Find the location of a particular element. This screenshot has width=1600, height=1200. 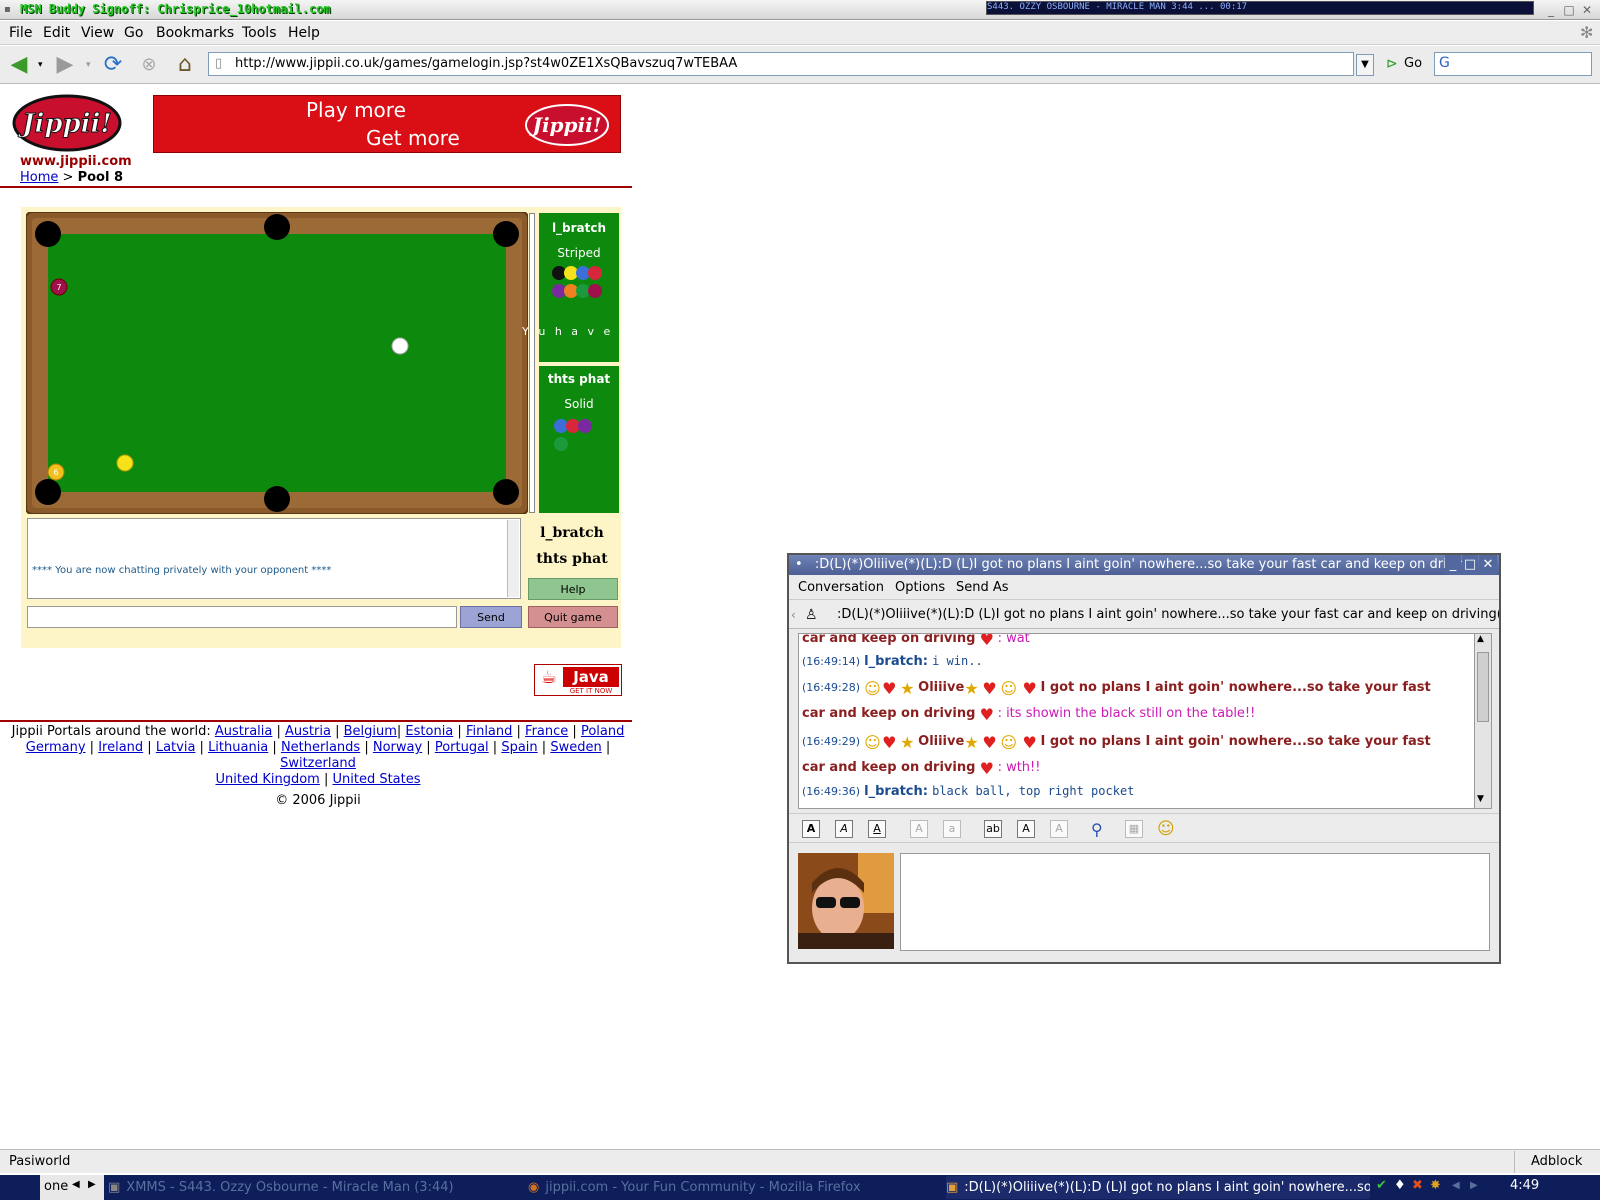

portal-link-spain: Spain is located at coordinates (519, 747).